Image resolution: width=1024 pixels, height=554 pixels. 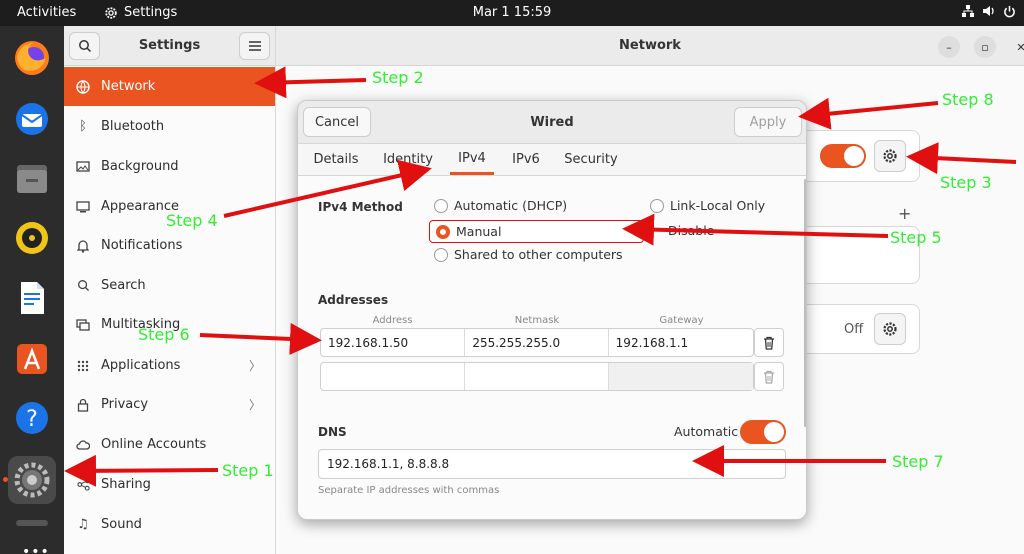 I want to click on step4-label: Step 4, so click(x=192, y=220).